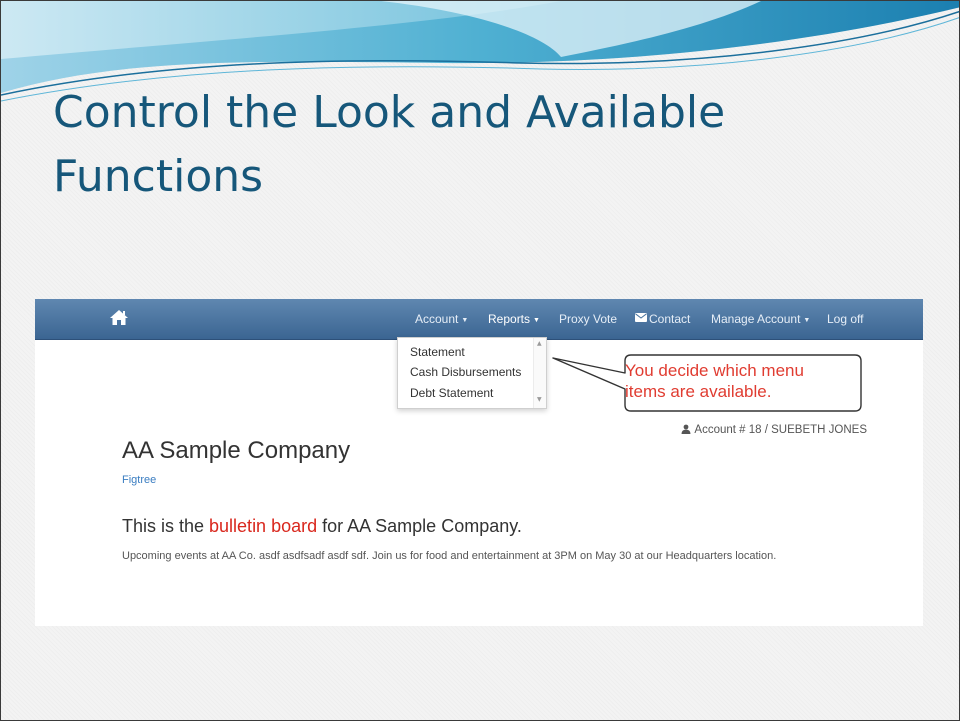 This screenshot has height=721, width=960. Describe the element at coordinates (686, 429) in the screenshot. I see `user-icon` at that location.